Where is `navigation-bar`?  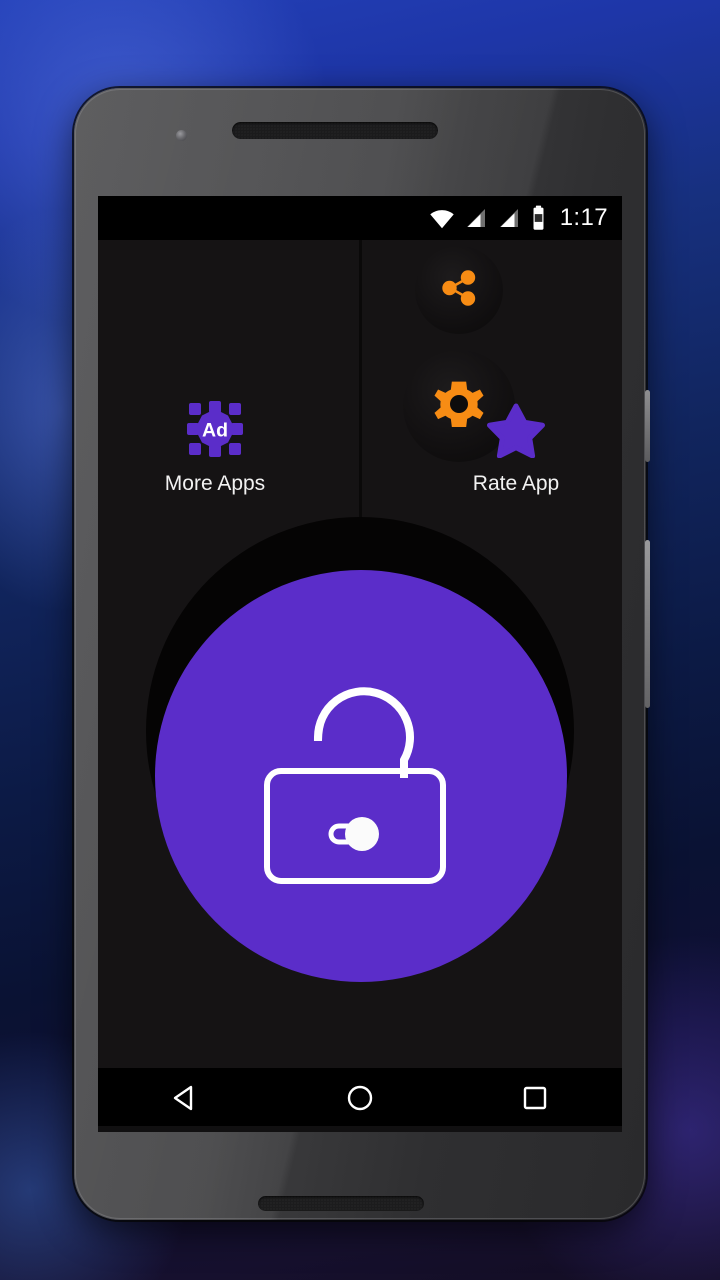 navigation-bar is located at coordinates (360, 1100).